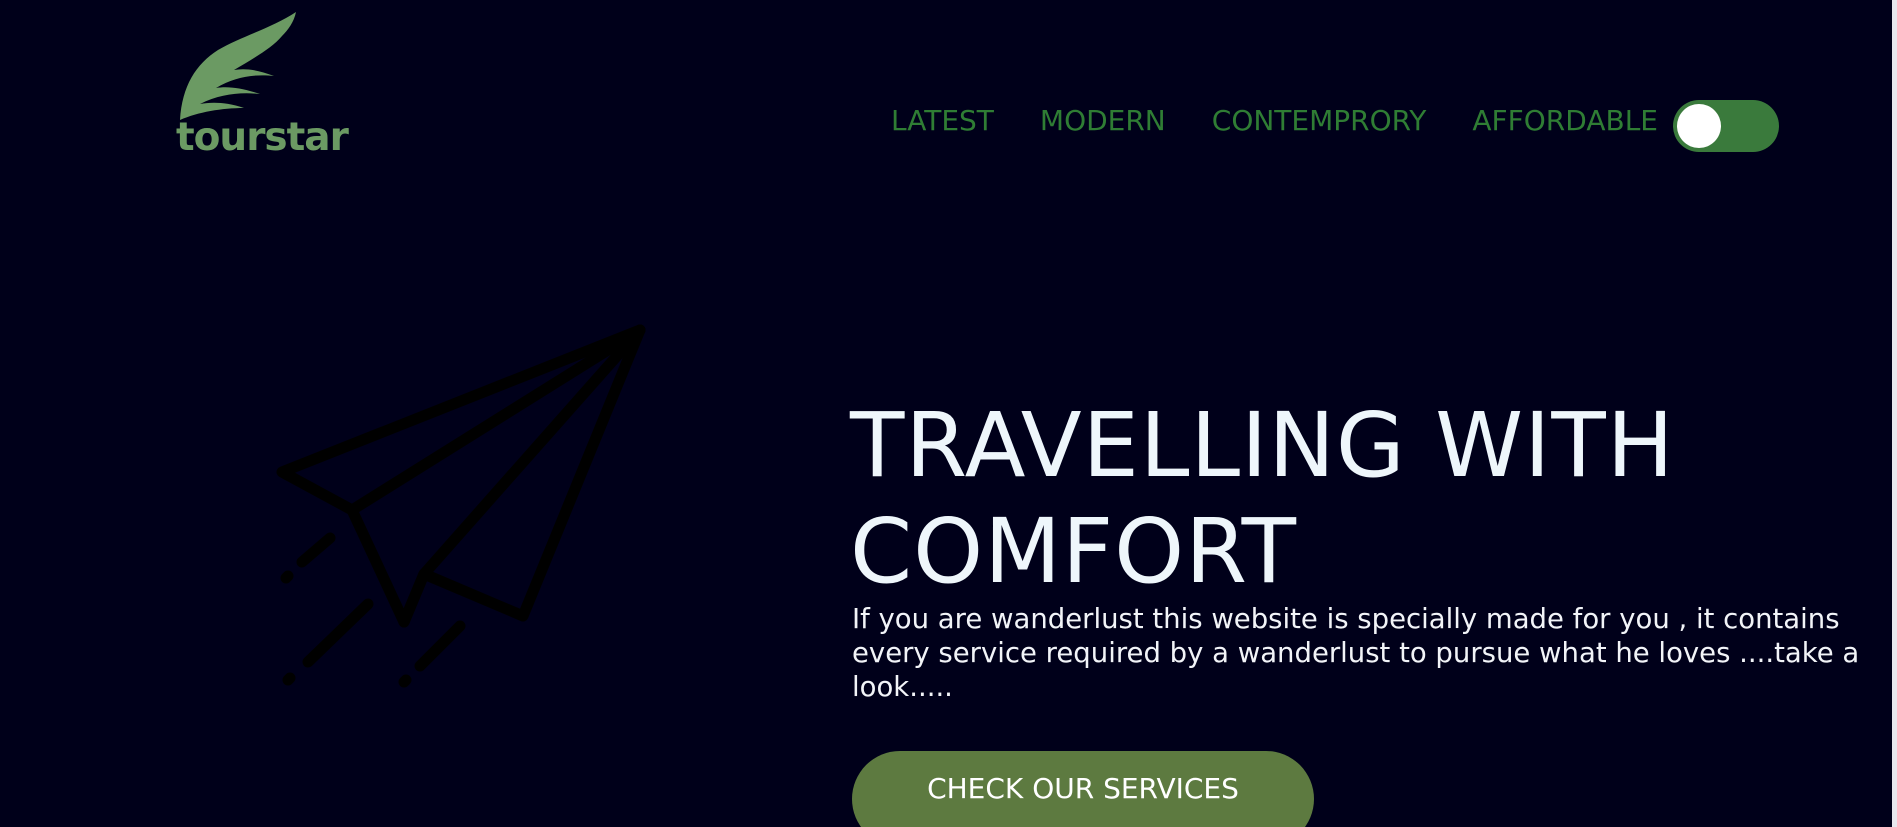 Image resolution: width=1897 pixels, height=827 pixels. I want to click on main-nav: LATEST MODERN CONTEMPRORY AFFORDABLE, so click(1274, 121).